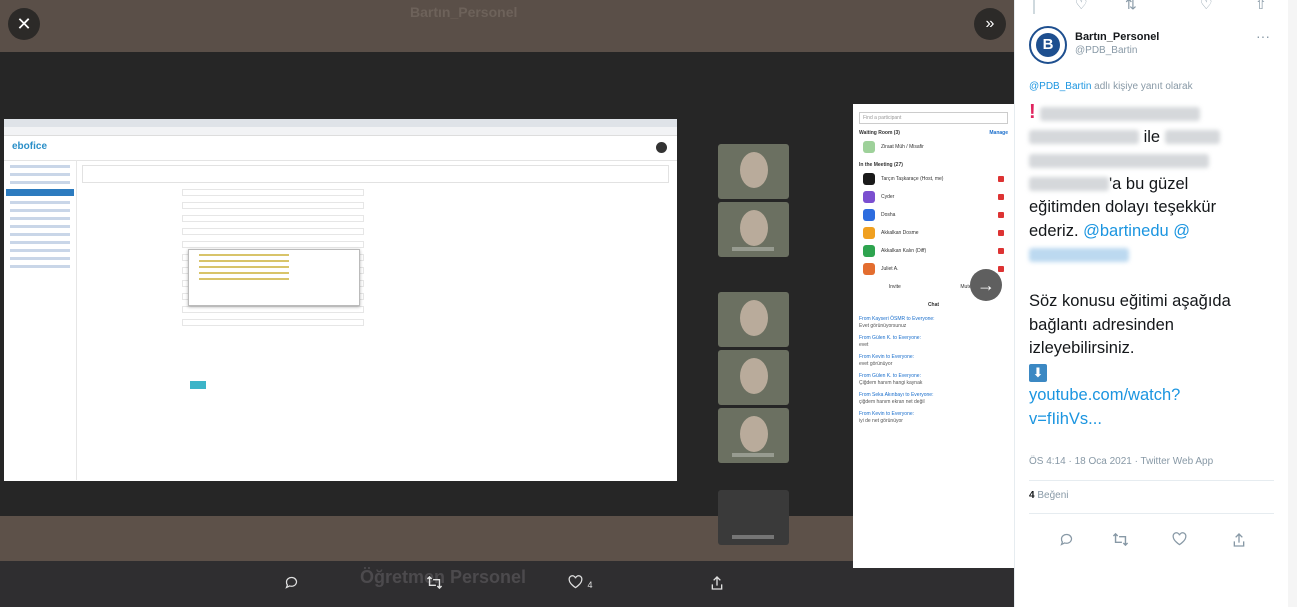 The width and height of the screenshot is (1297, 607). Describe the element at coordinates (375, 248) in the screenshot. I see `app-form` at that location.